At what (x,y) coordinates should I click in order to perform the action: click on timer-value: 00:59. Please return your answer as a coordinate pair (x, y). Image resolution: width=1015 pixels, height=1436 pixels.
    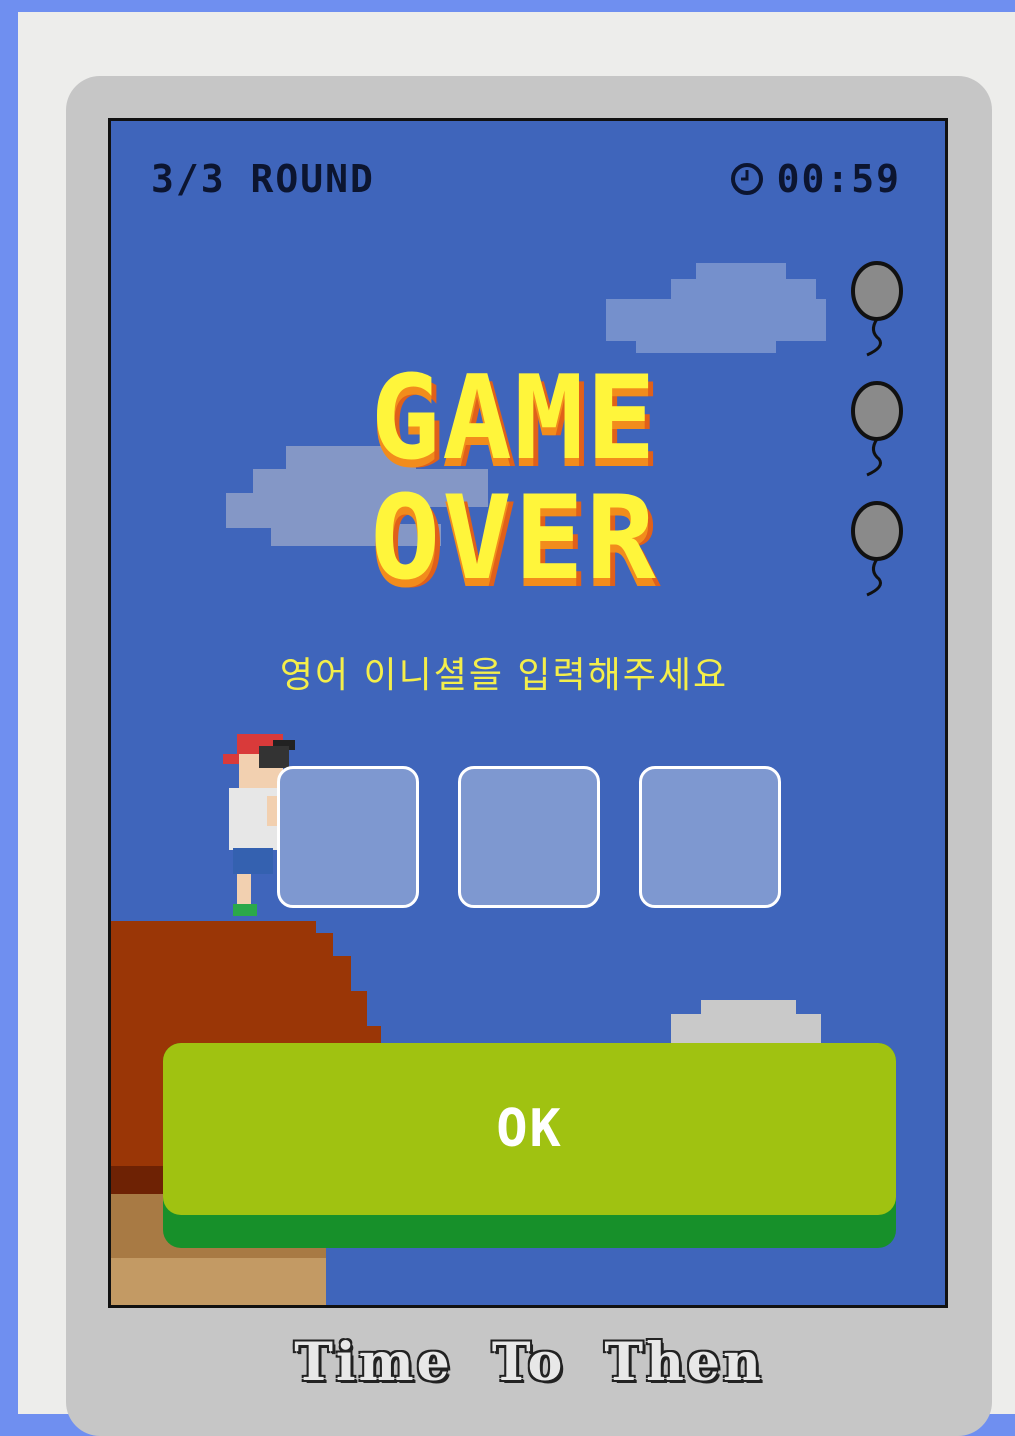
    Looking at the image, I should click on (838, 179).